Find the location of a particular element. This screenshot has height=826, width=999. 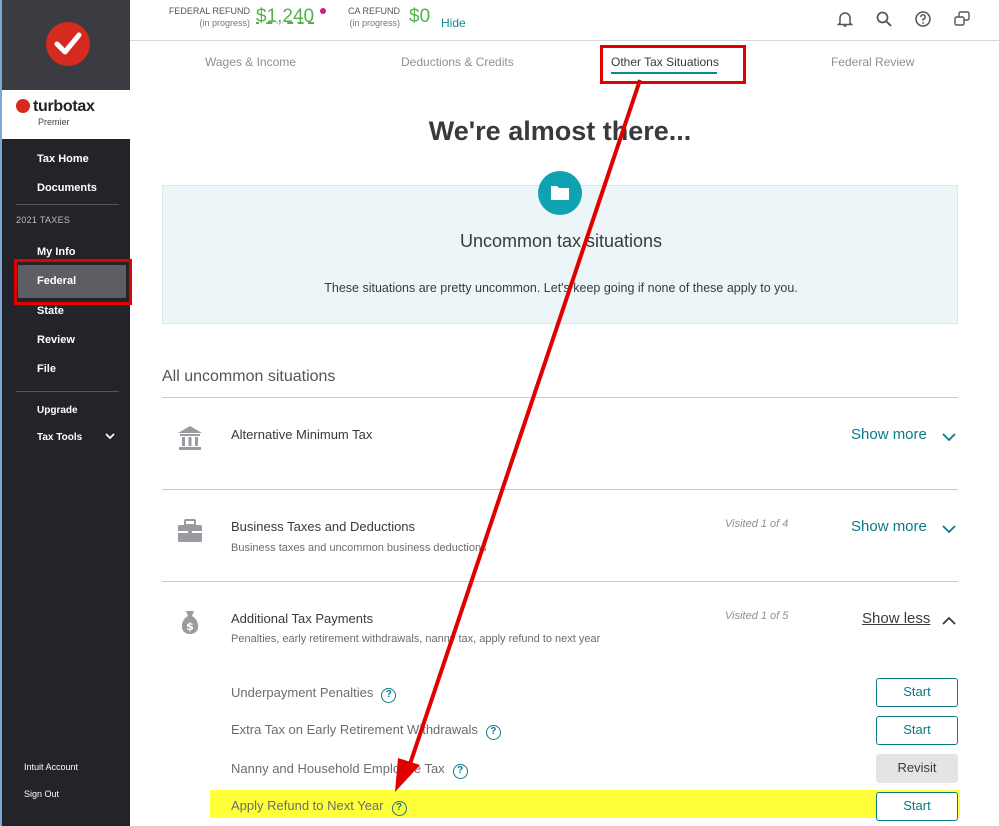

chevron-up-icon is located at coordinates (949, 619).